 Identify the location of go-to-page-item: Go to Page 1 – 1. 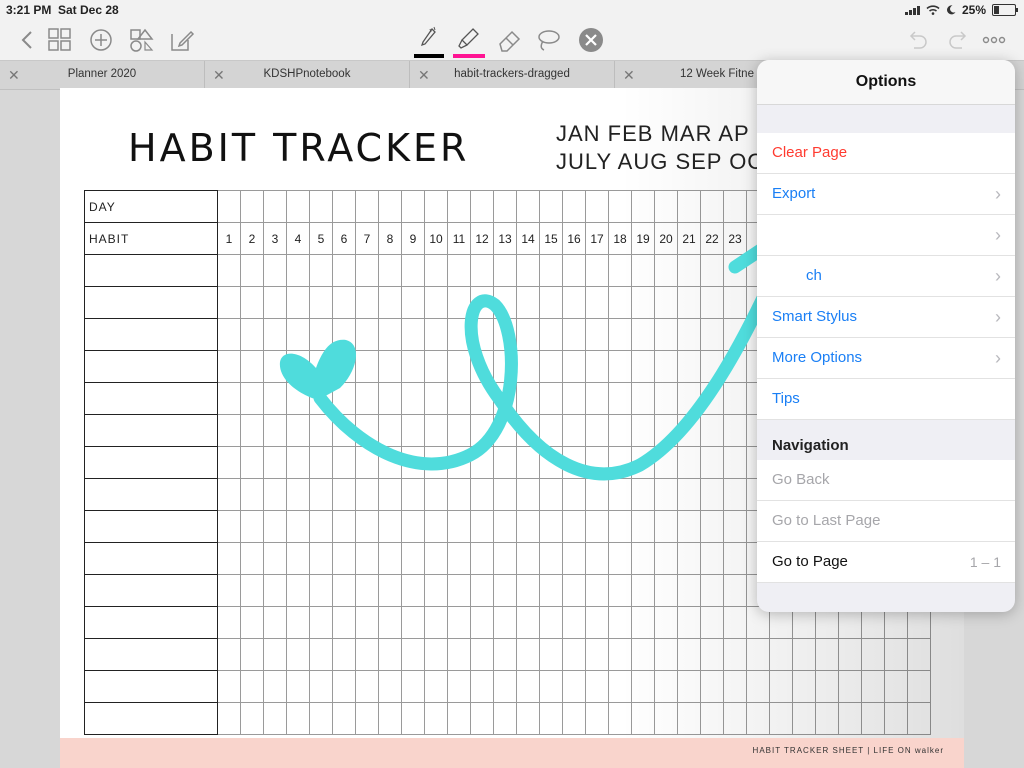
(886, 562).